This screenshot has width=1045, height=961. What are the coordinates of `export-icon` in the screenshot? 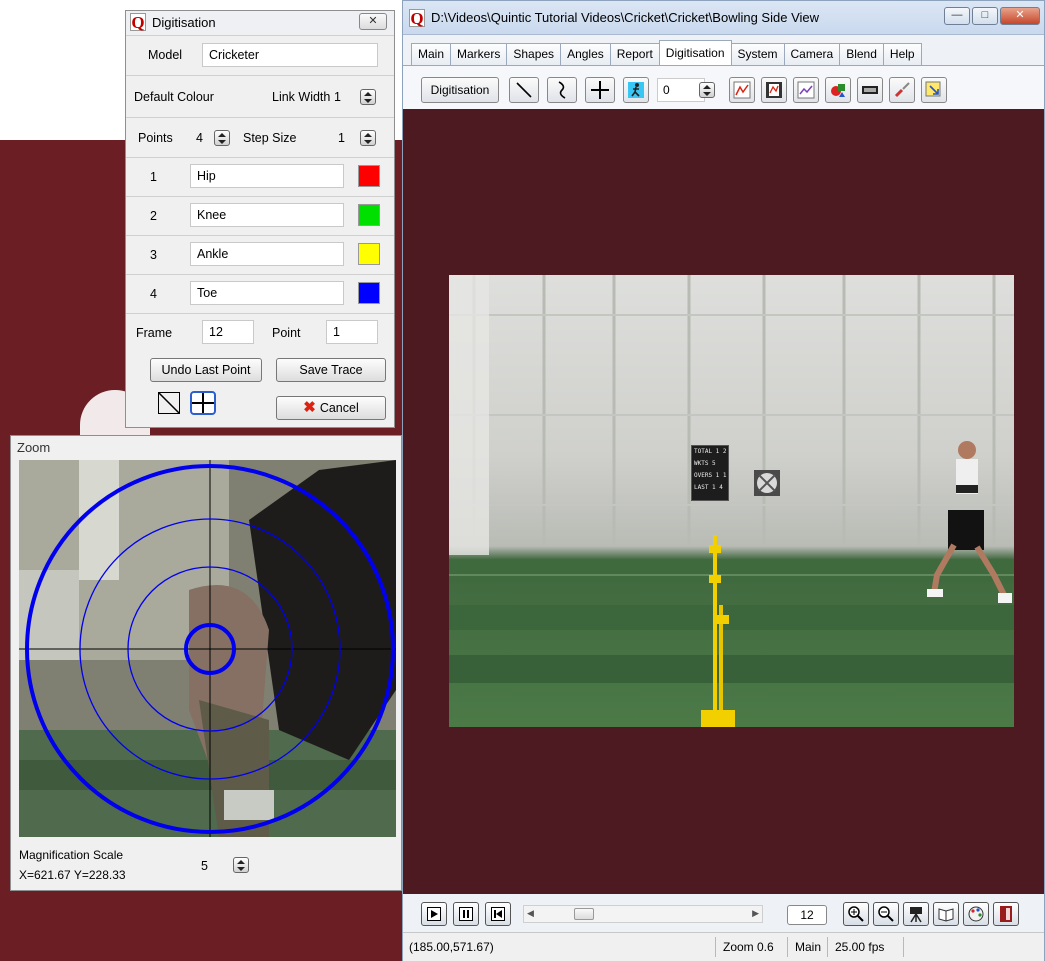 It's located at (934, 90).